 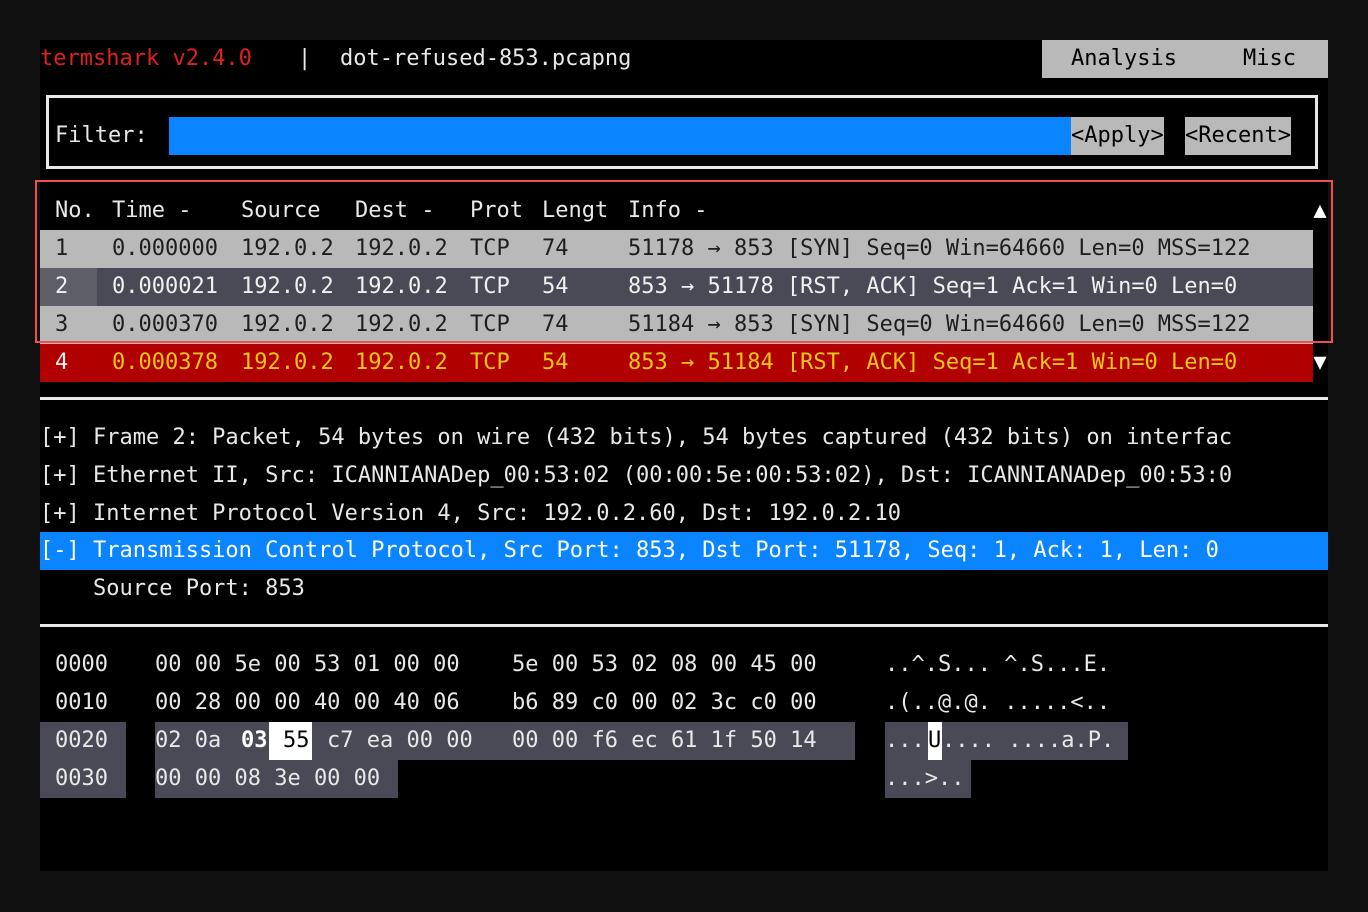 What do you see at coordinates (62, 362) in the screenshot?
I see `packet-no: 4` at bounding box center [62, 362].